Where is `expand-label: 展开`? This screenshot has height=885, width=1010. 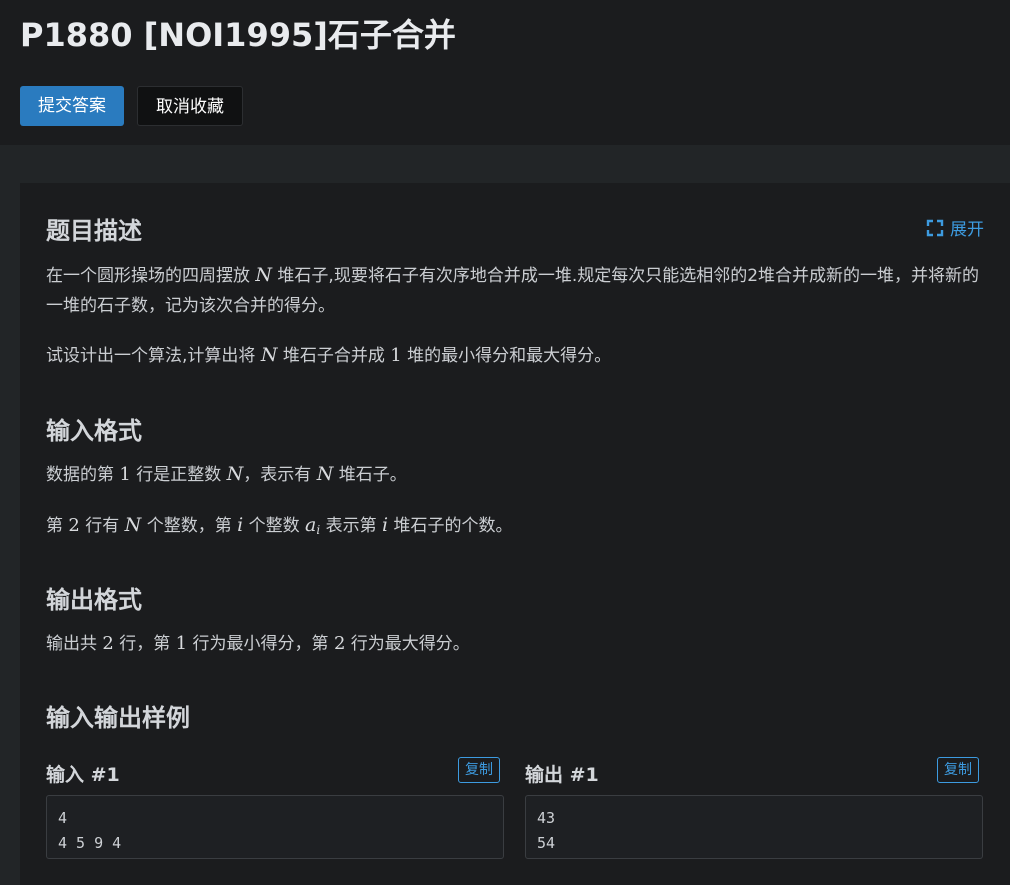 expand-label: 展开 is located at coordinates (967, 230).